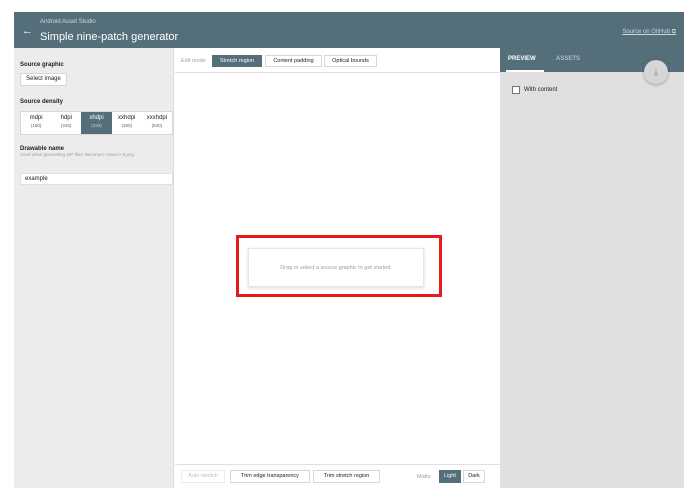  What do you see at coordinates (157, 123) in the screenshot?
I see `density-option-xxxhdpi: xxxhdpi (640)` at bounding box center [157, 123].